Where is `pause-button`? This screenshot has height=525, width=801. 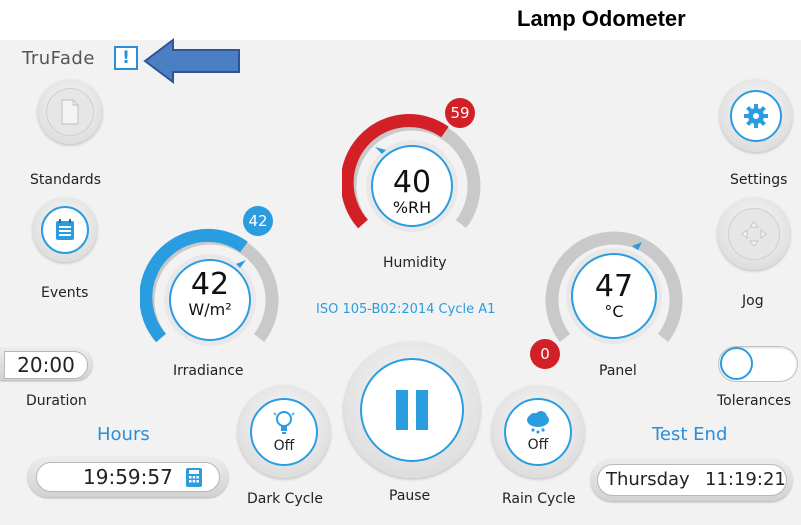
pause-button is located at coordinates (412, 410).